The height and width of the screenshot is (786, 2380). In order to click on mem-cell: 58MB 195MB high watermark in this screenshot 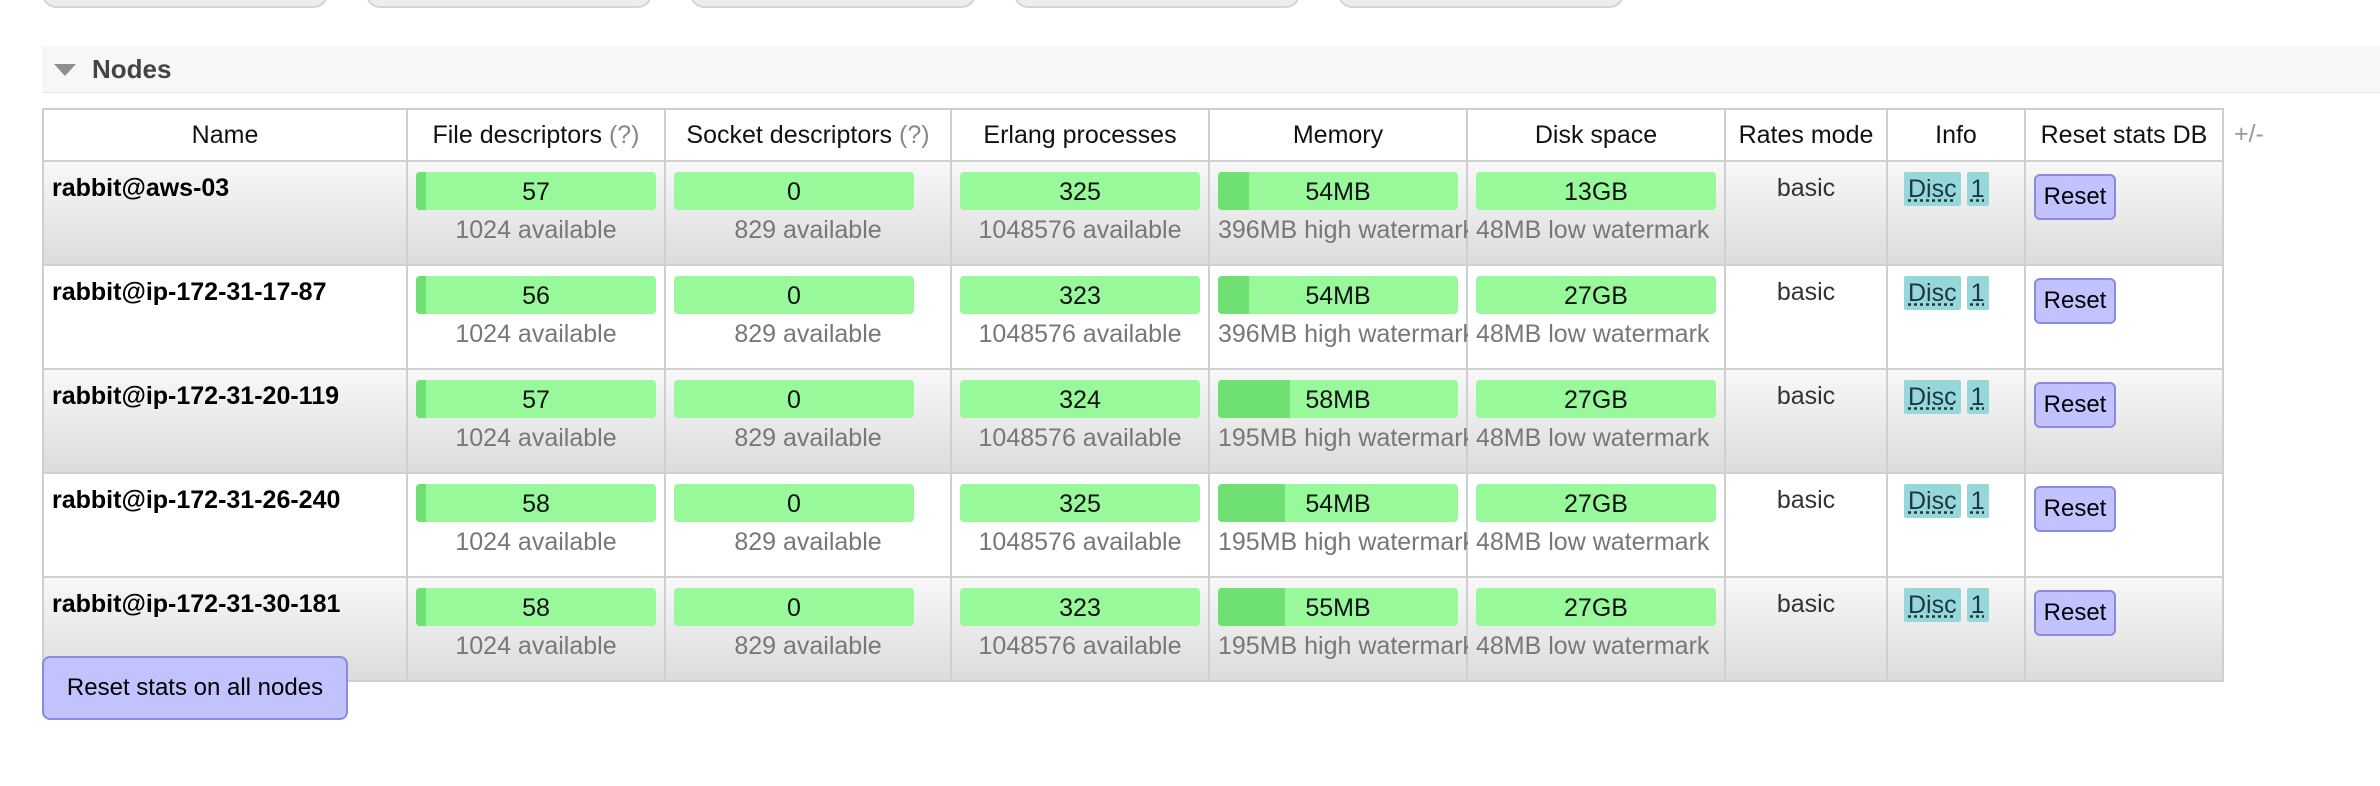, I will do `click(1341, 421)`.